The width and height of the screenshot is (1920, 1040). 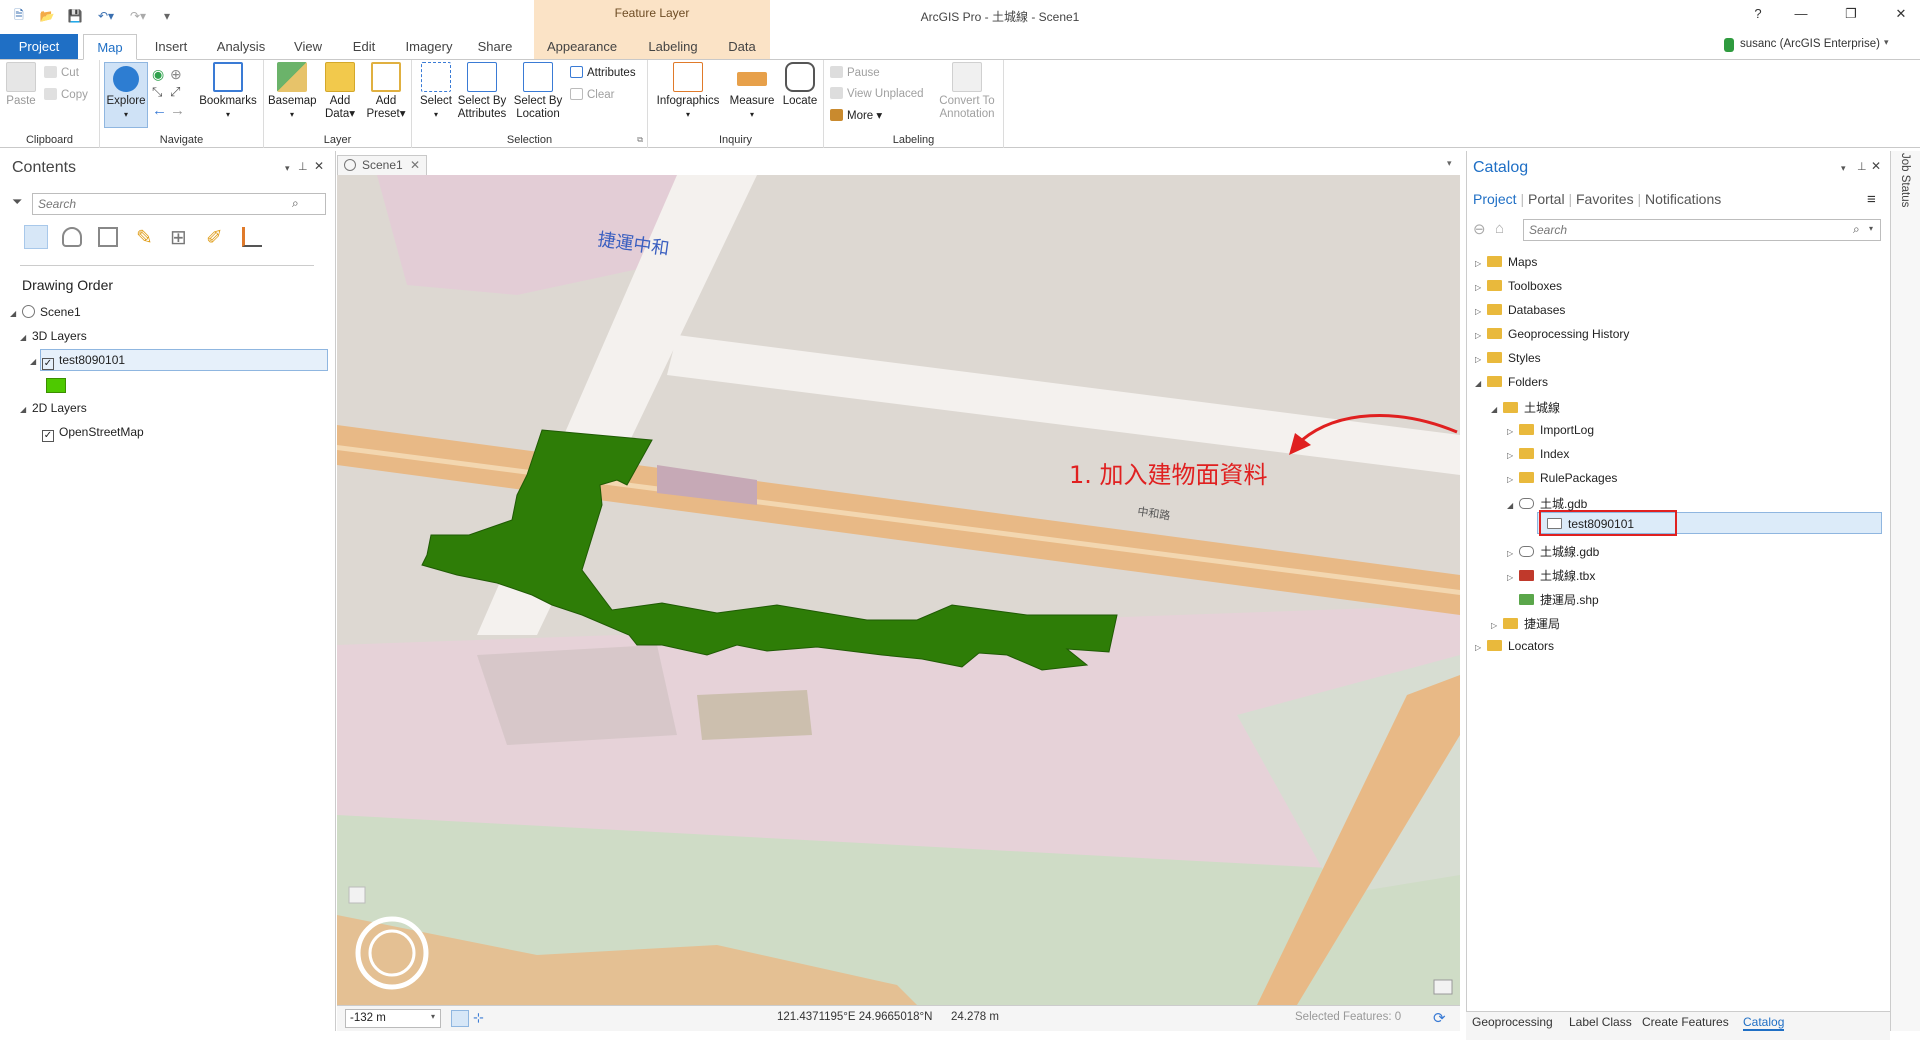 I want to click on catalog-close-icon: ✕, so click(x=1876, y=166).